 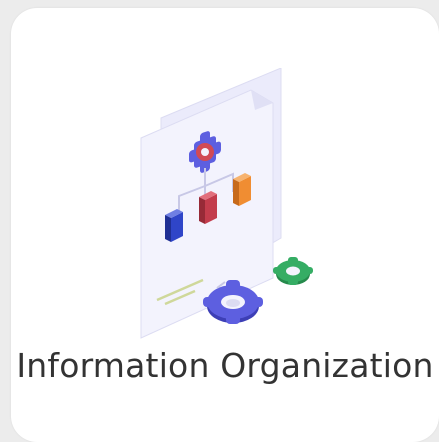 What do you see at coordinates (174, 225) in the screenshot?
I see `hierarchy-node-left` at bounding box center [174, 225].